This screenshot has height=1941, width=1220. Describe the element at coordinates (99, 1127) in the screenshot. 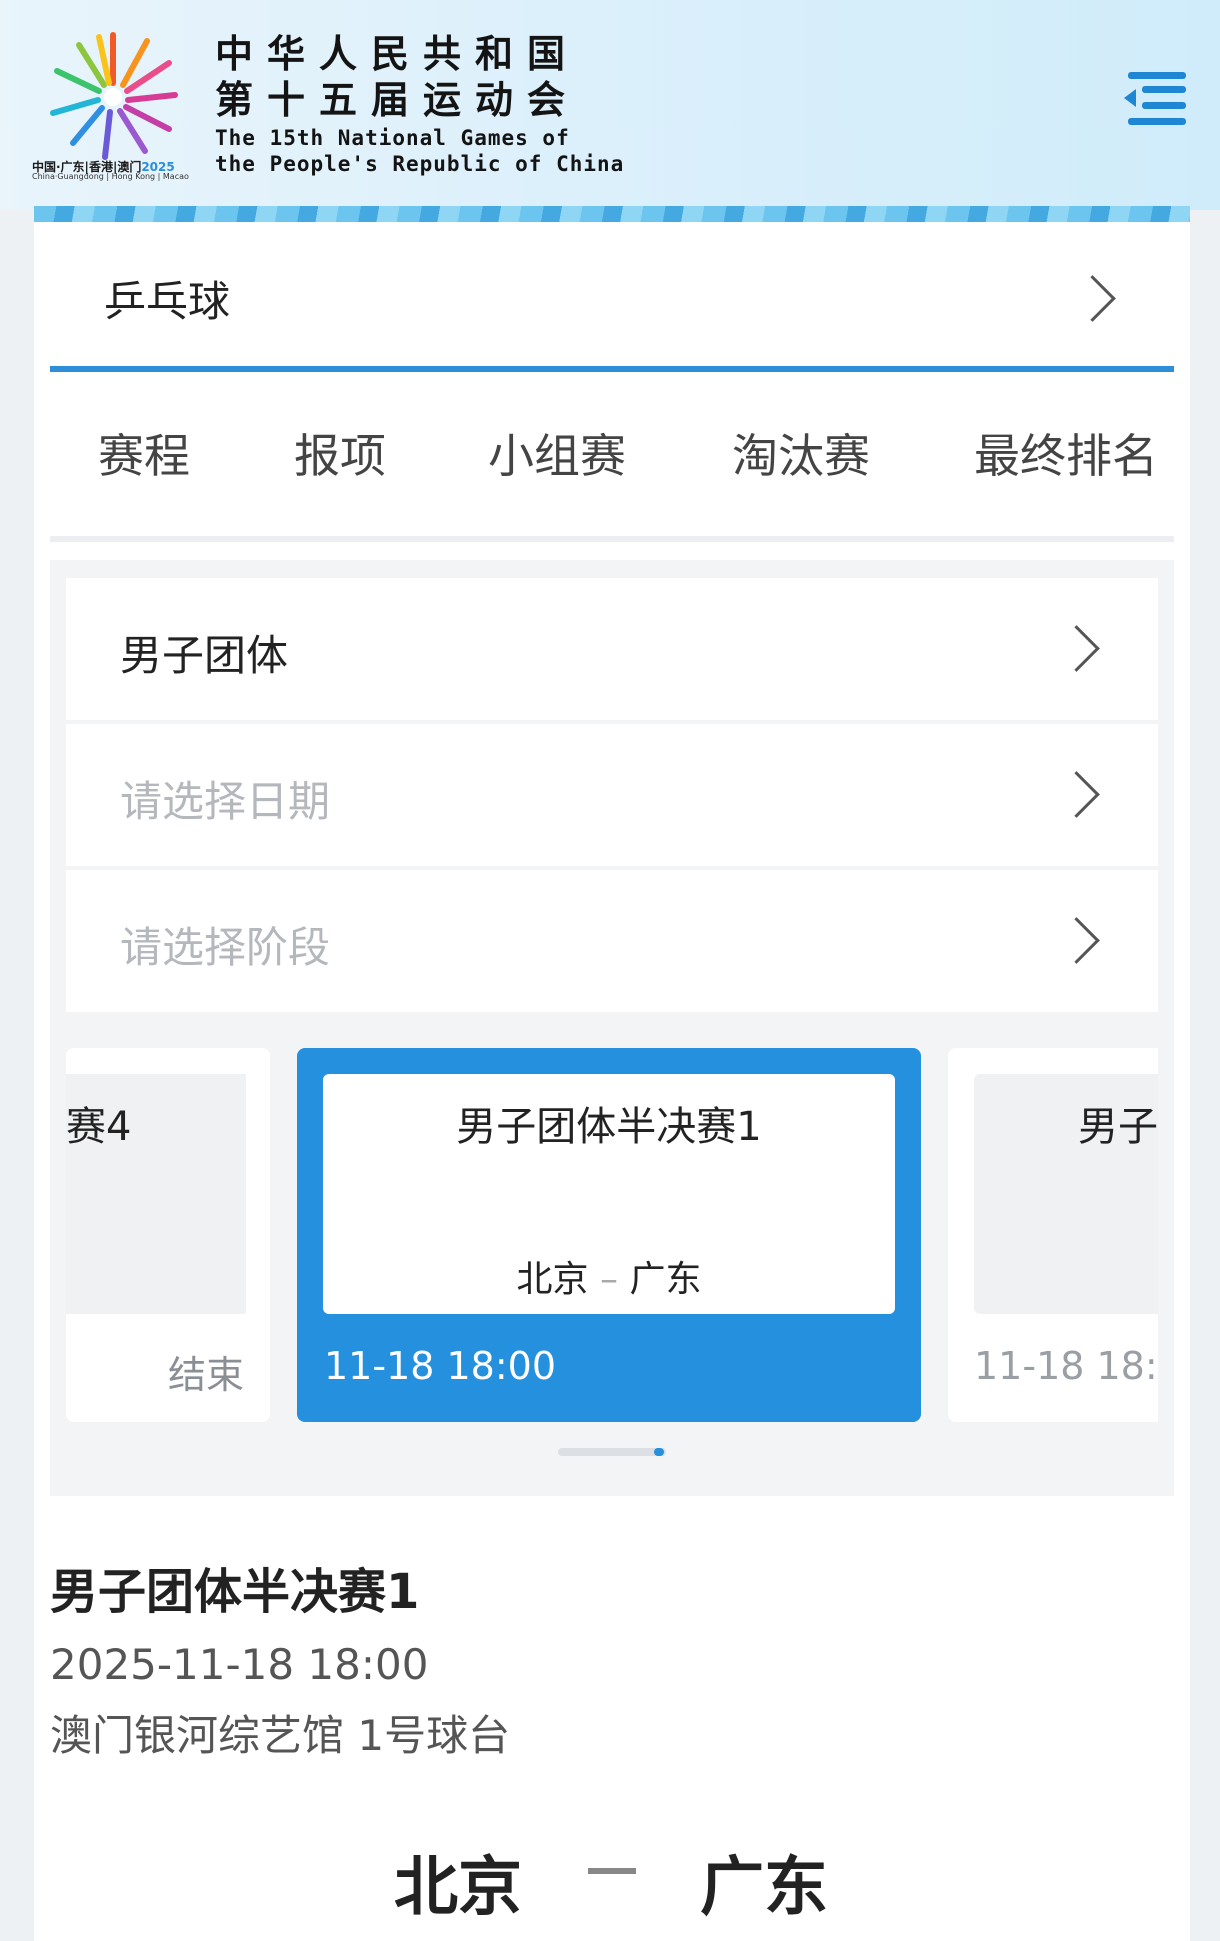

I see `match-card-prev-title: 赛4` at that location.